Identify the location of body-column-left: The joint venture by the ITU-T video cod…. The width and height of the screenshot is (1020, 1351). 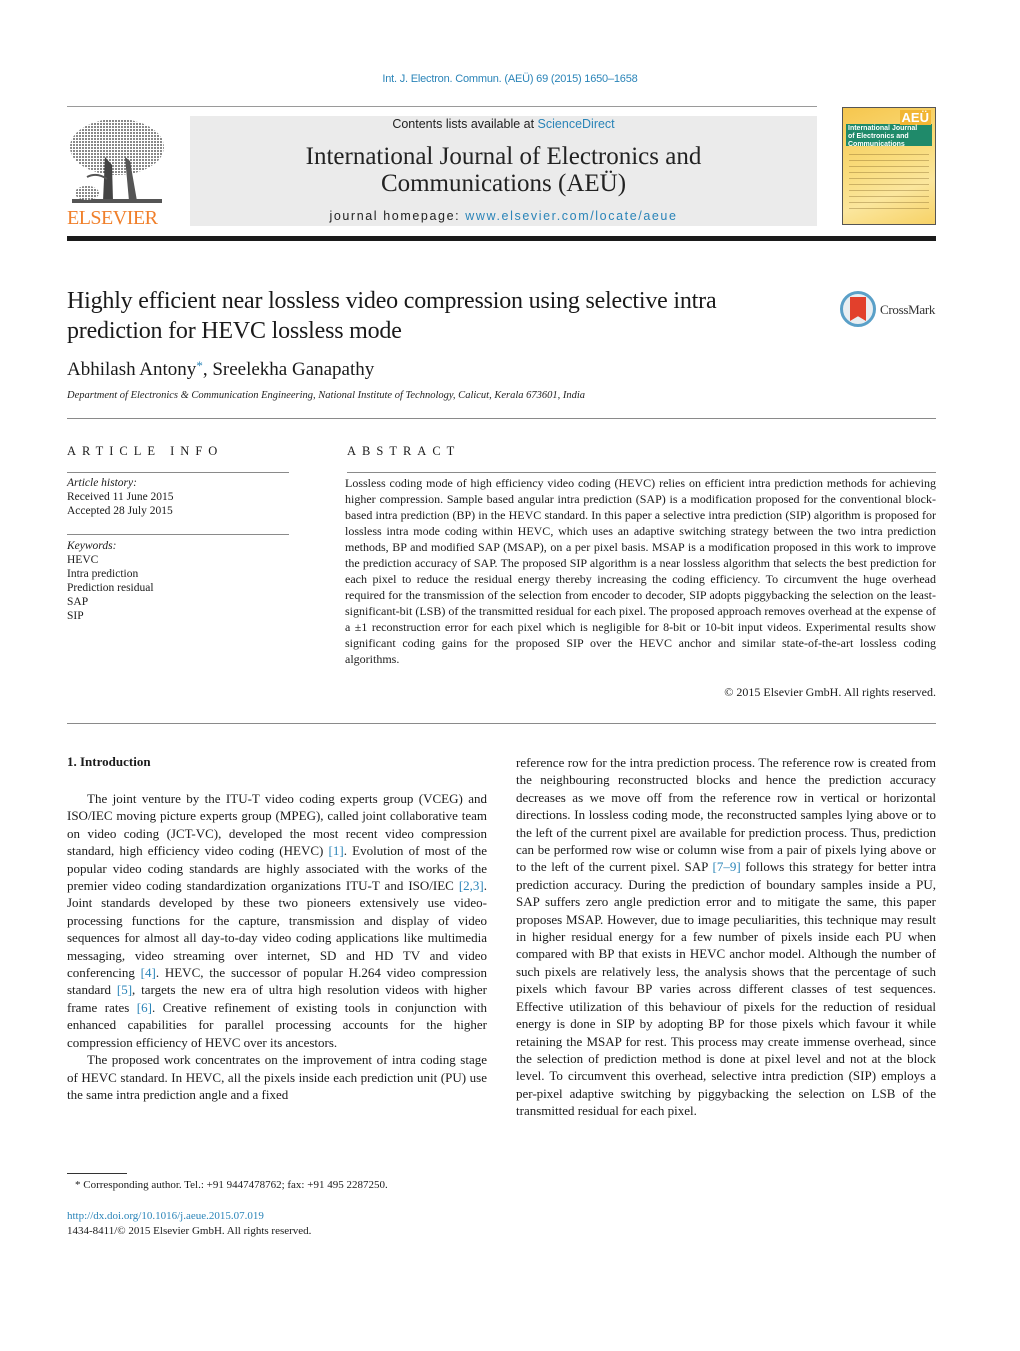
(277, 946).